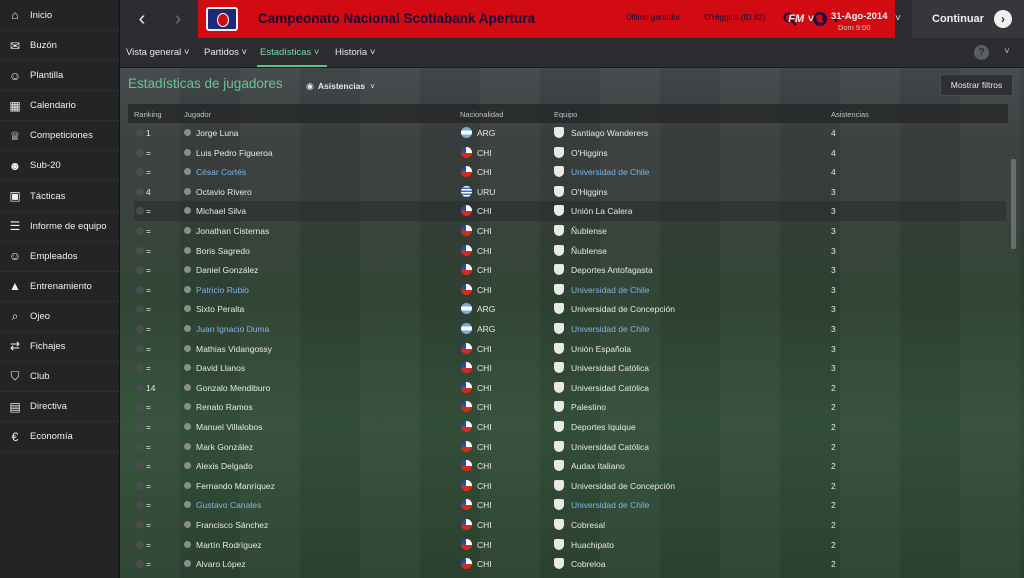  What do you see at coordinates (623, 309) in the screenshot?
I see `team-name: Universidad de Concepción` at bounding box center [623, 309].